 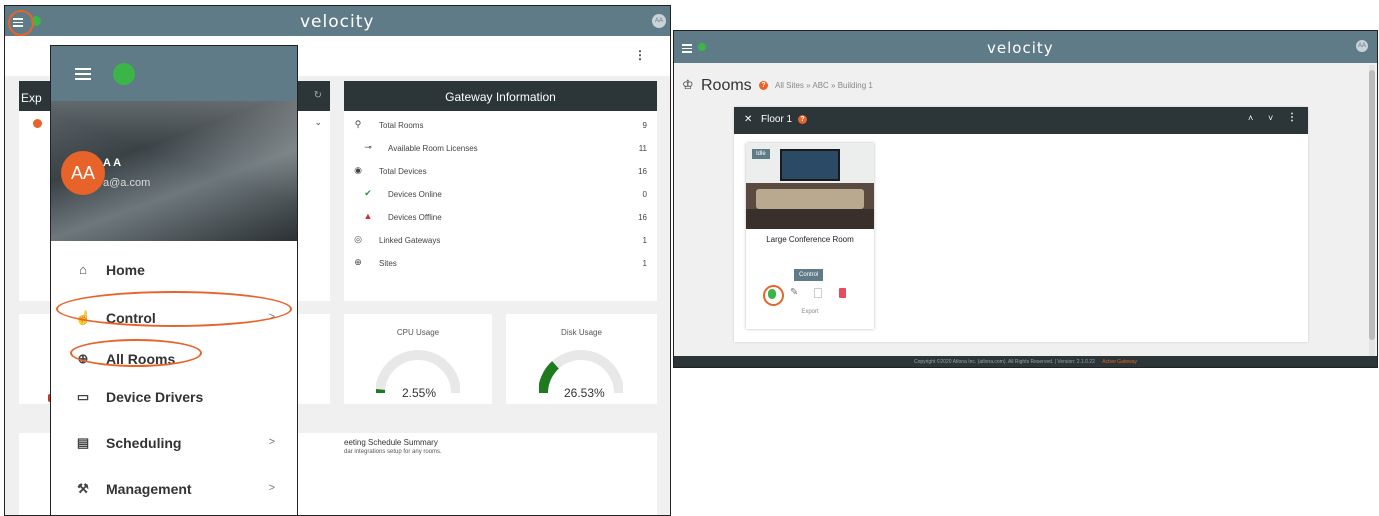 I want to click on chevron-down-icon: ⌄, so click(x=318, y=122).